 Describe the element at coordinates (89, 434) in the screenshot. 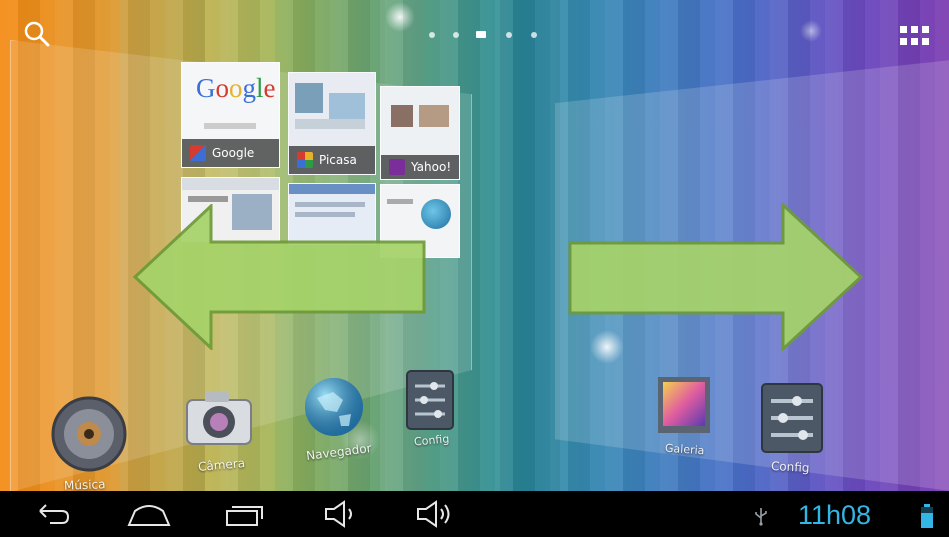

I see `music-app-icon` at that location.